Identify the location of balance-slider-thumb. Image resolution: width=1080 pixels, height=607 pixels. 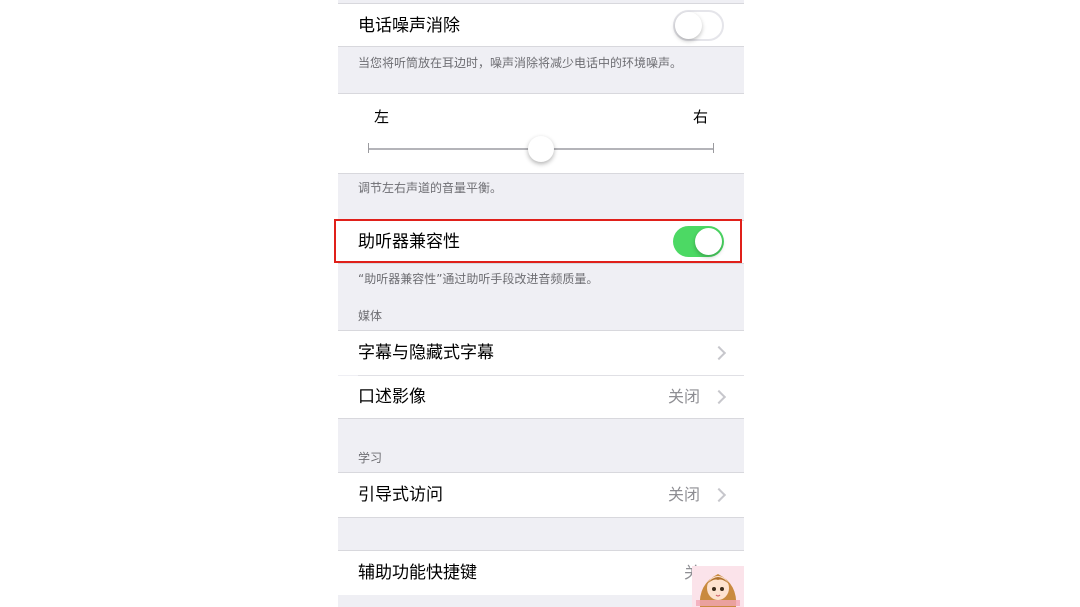
(541, 149).